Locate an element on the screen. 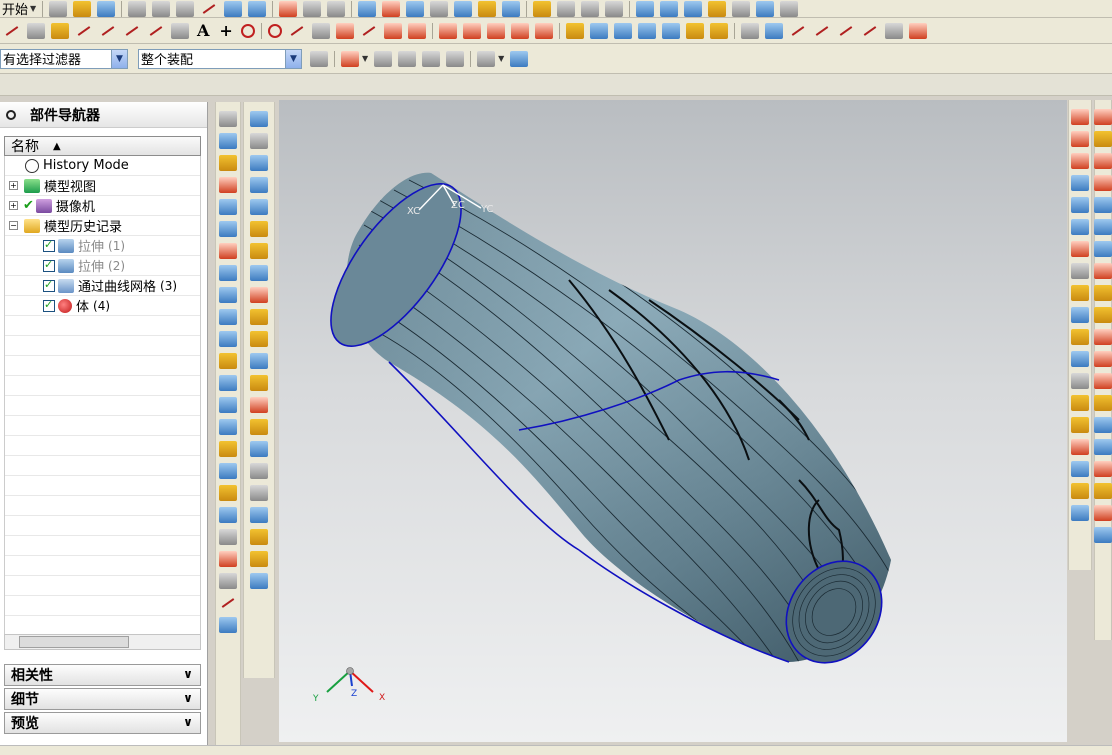 Image resolution: width=1112 pixels, height=755 pixels. edit-feature-icon is located at coordinates (1080, 359).